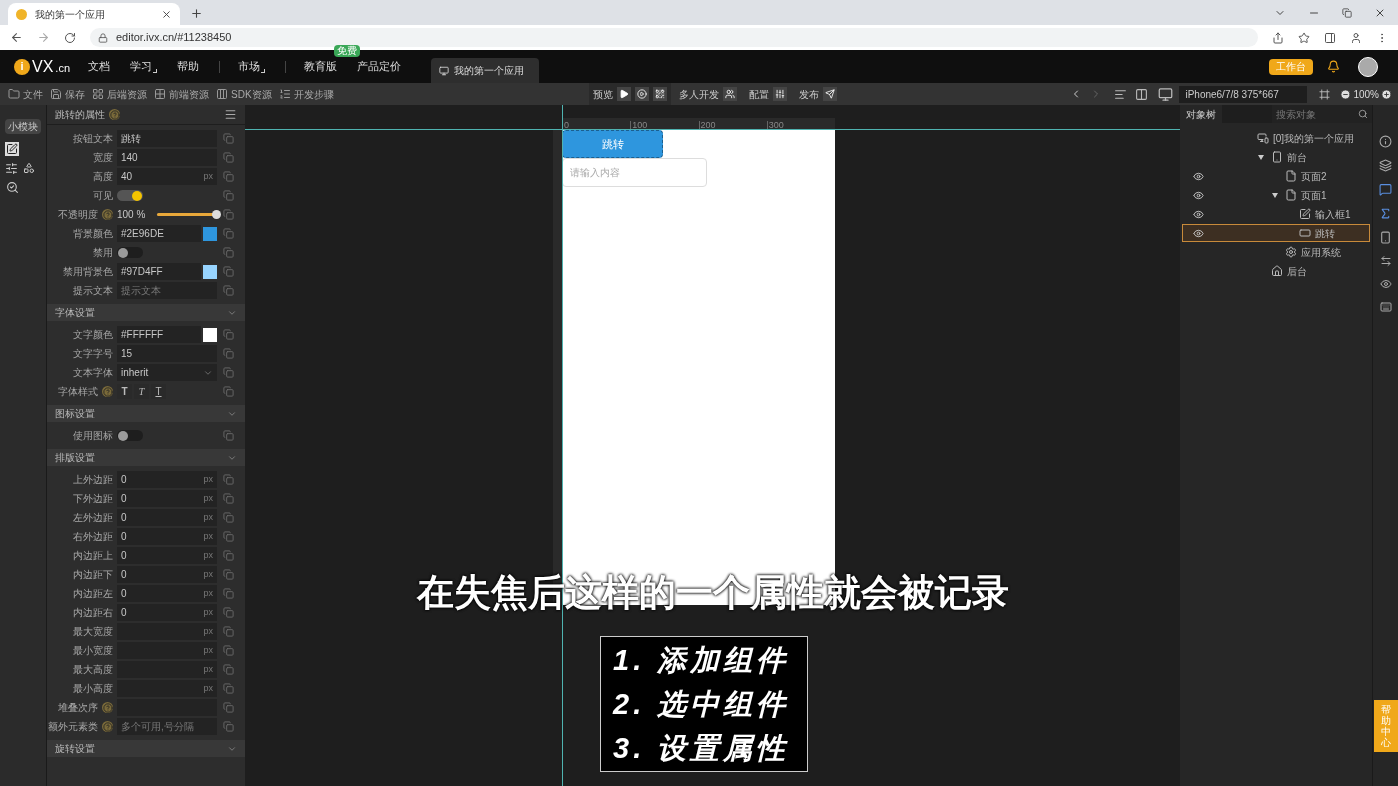  I want to click on input-field: 多个可用,号分隔, so click(167, 726).